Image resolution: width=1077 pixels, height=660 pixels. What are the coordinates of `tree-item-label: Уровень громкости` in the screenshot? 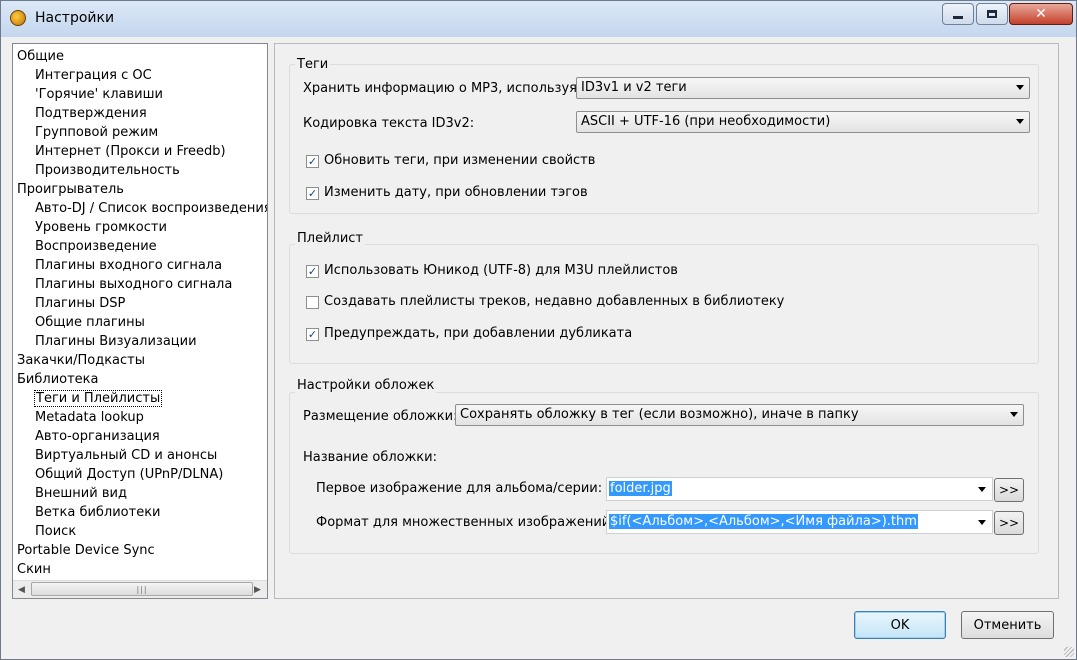 It's located at (101, 227).